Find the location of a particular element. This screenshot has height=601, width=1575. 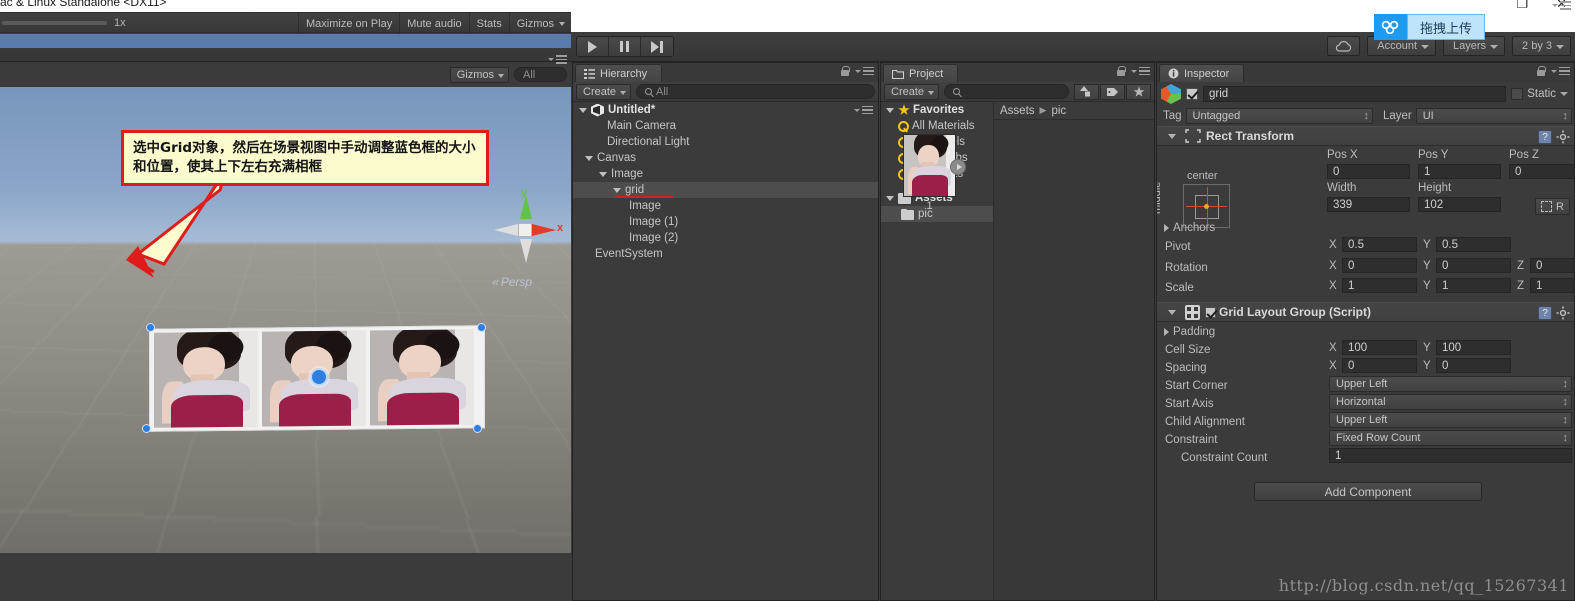

height-field: 102 is located at coordinates (1459, 204).